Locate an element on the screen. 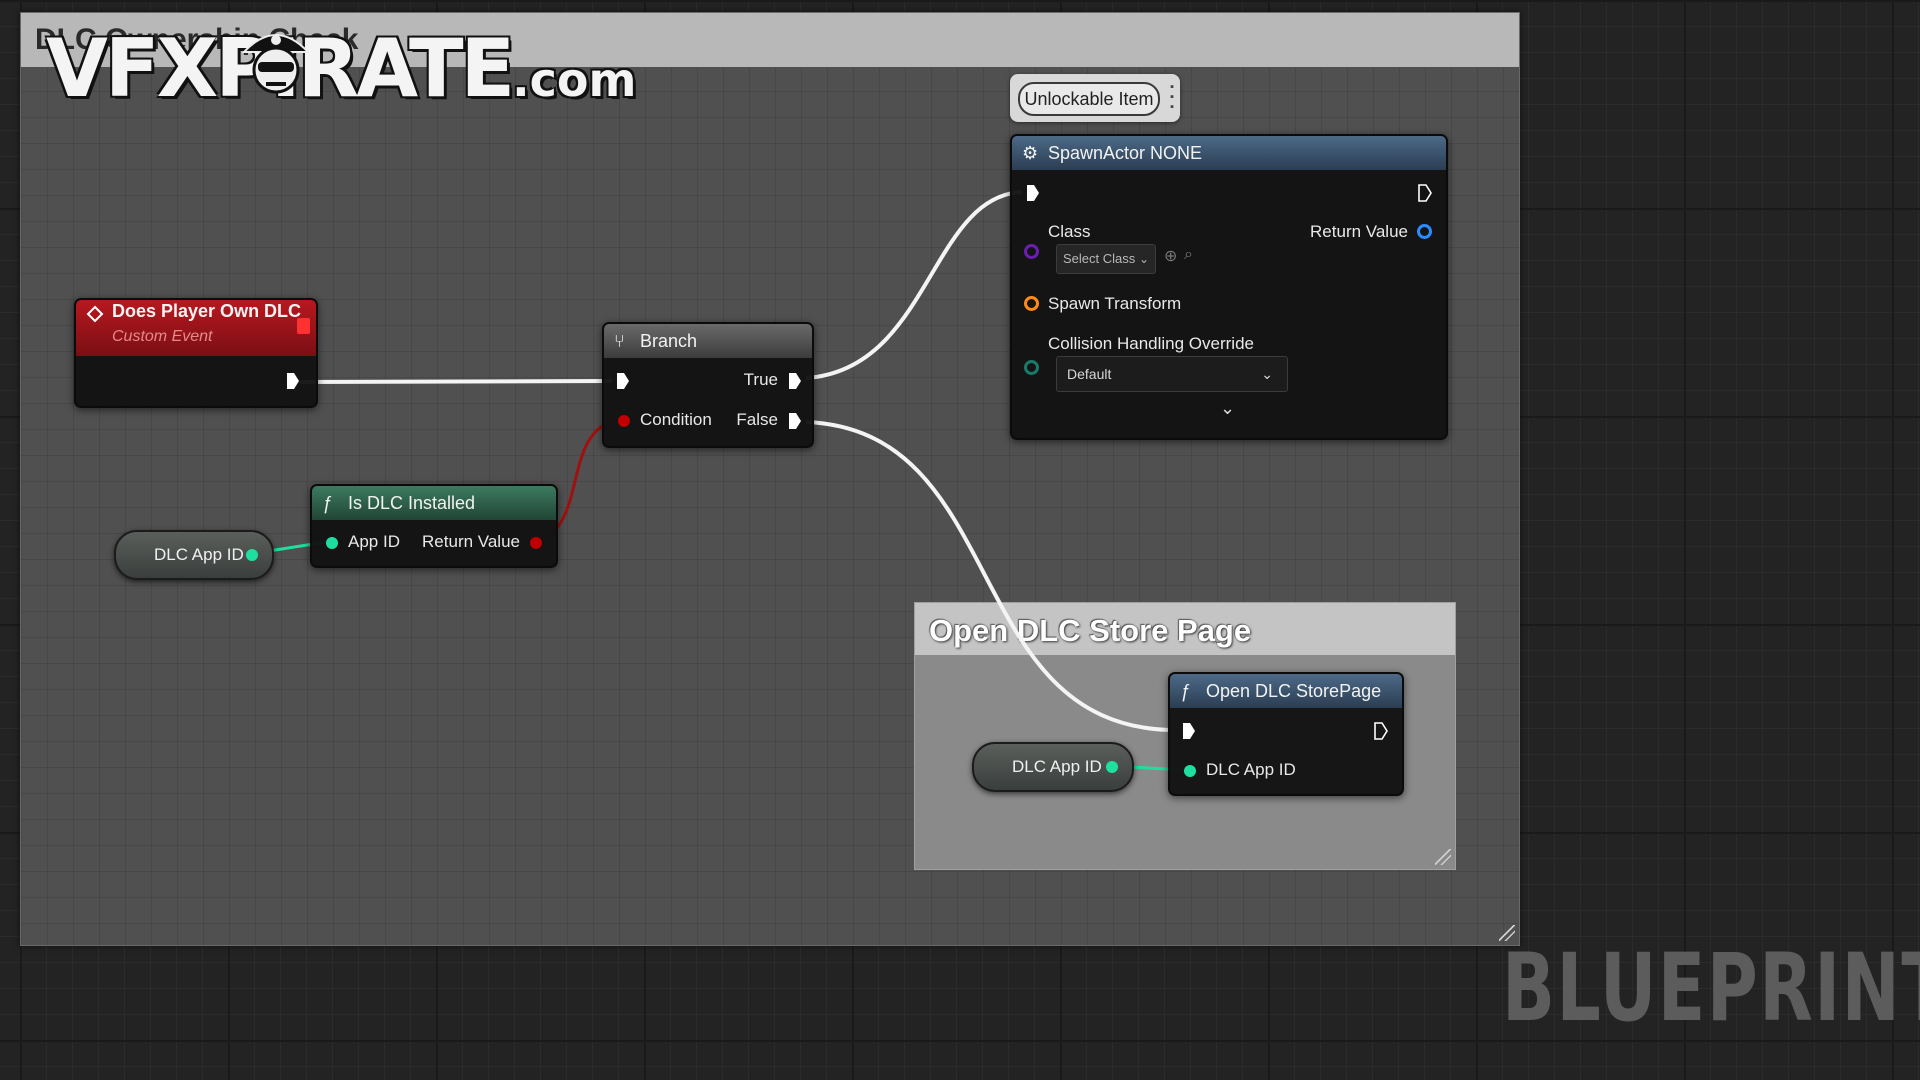  dlc-app-id-variable-2: DLC App ID is located at coordinates (1053, 767).